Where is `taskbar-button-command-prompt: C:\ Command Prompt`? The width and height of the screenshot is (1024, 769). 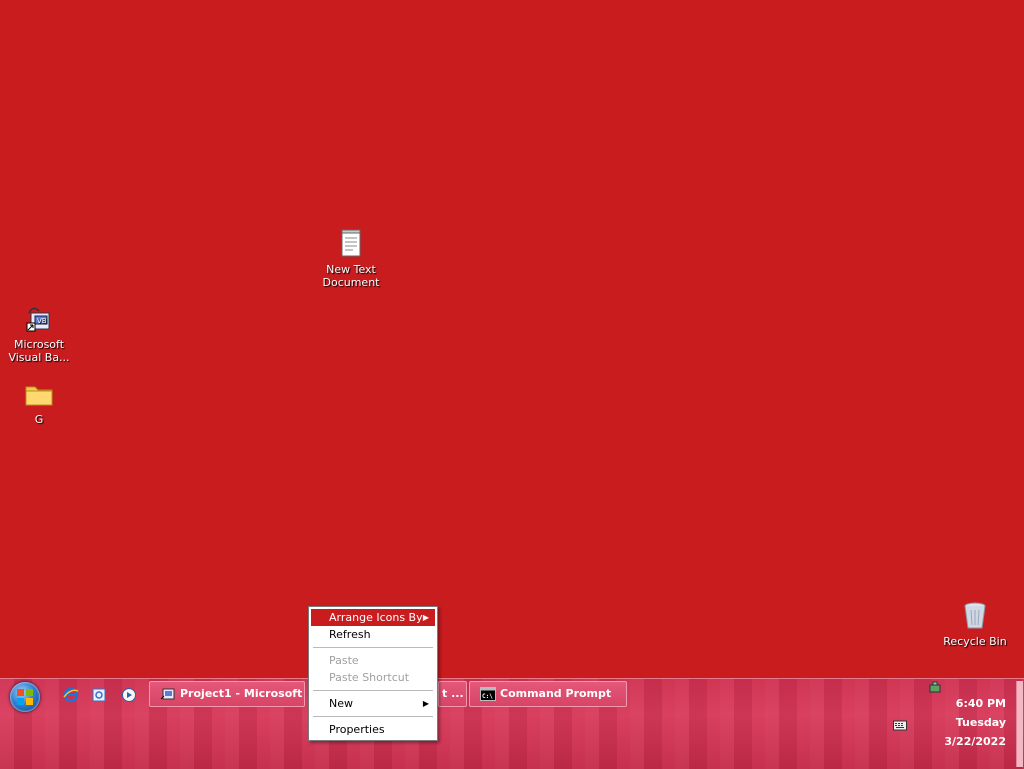 taskbar-button-command-prompt: C:\ Command Prompt is located at coordinates (548, 694).